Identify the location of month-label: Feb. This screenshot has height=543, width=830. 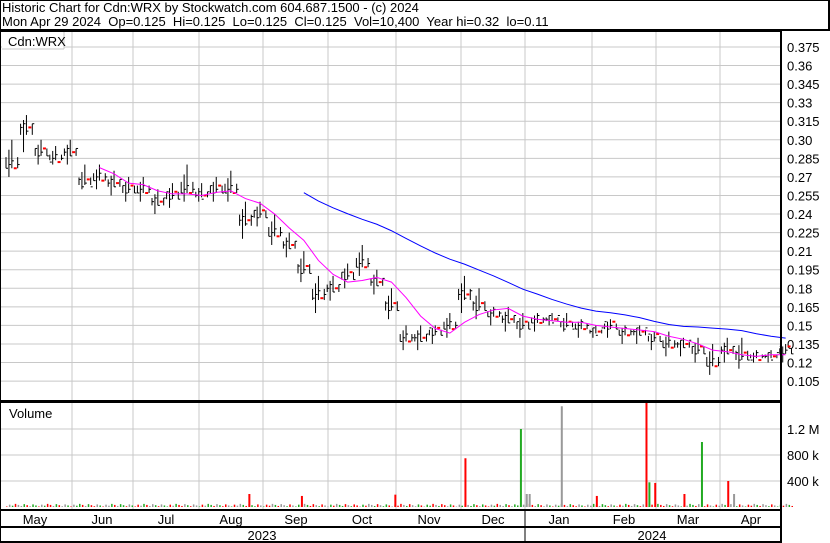
(624, 519).